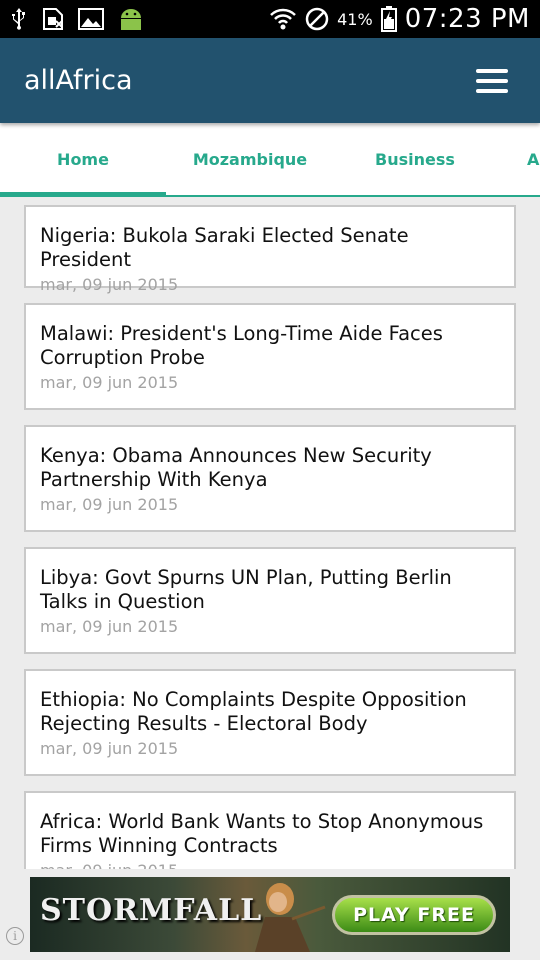  I want to click on tab-home: Home, so click(83, 159).